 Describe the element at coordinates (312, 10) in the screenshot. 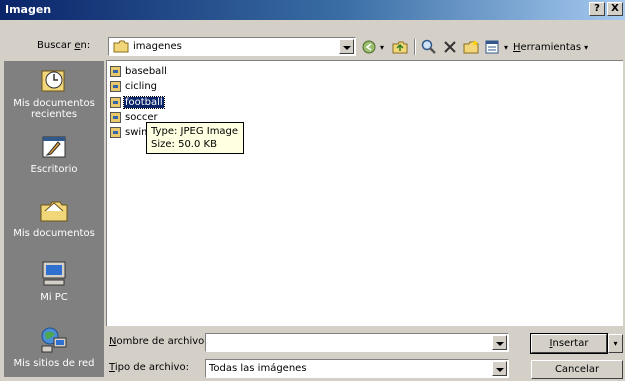

I see `title-bar: Imagen ? X` at that location.